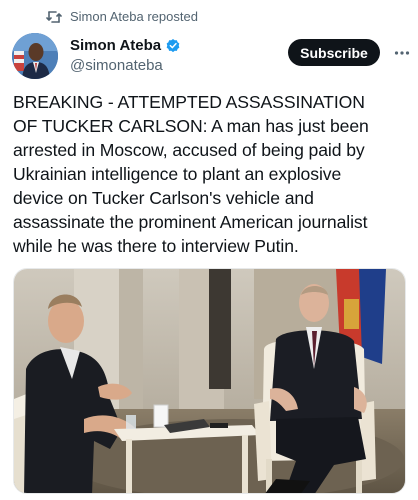 Image resolution: width=418 pixels, height=500 pixels. Describe the element at coordinates (134, 16) in the screenshot. I see `repost-label: Simon Ateba reposted` at that location.